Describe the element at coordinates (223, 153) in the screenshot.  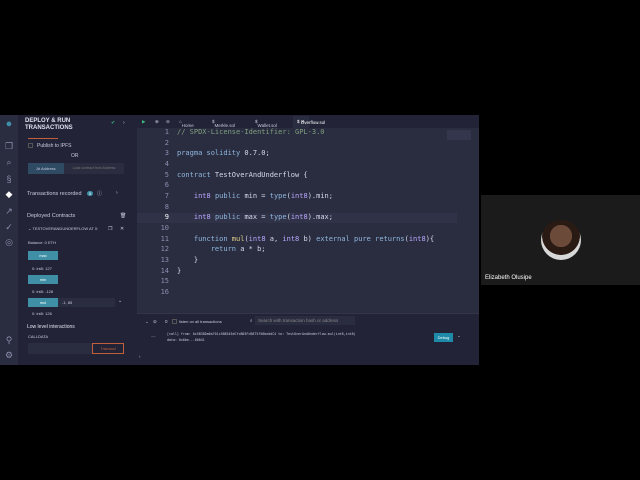
I see `code-line-3: pragma solidity 0.7.0;` at that location.